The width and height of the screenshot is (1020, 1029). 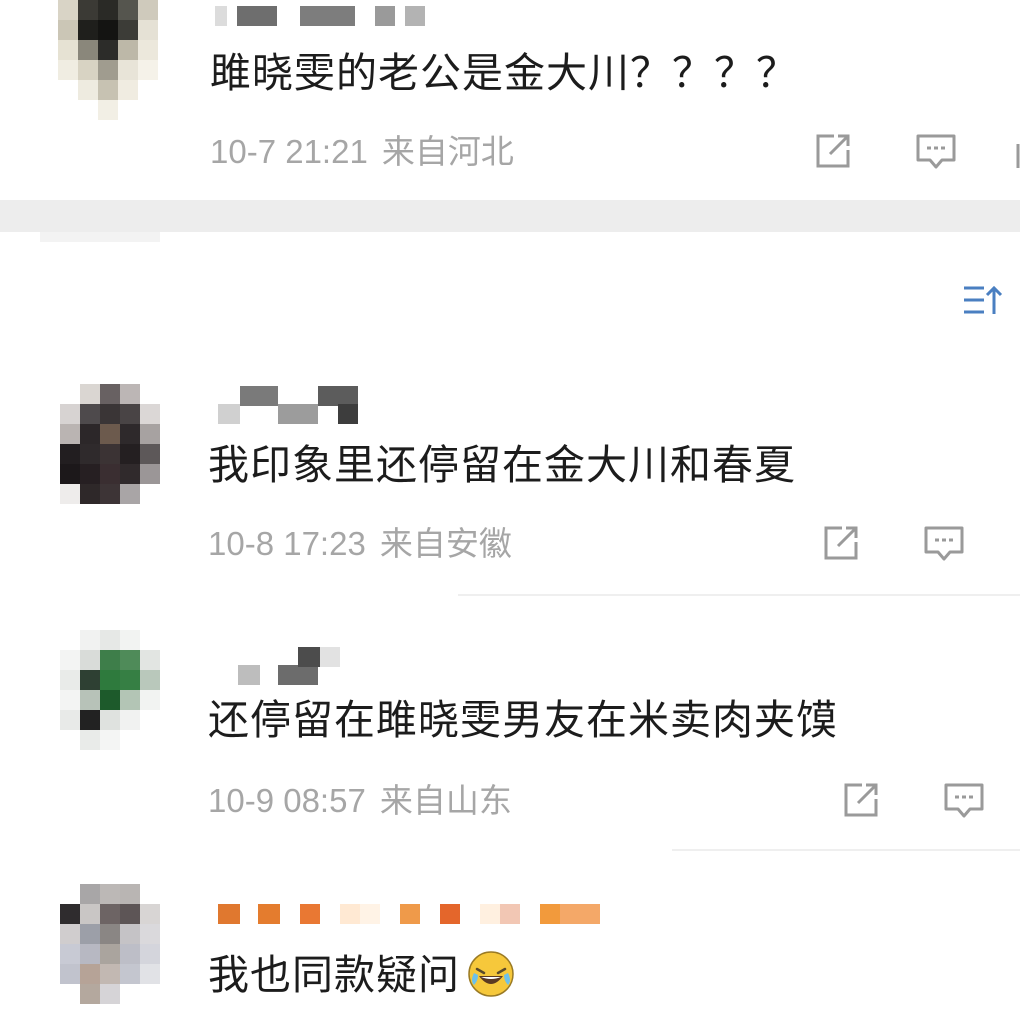 I want to click on comment-text: 我也同款疑问, so click(x=362, y=976).